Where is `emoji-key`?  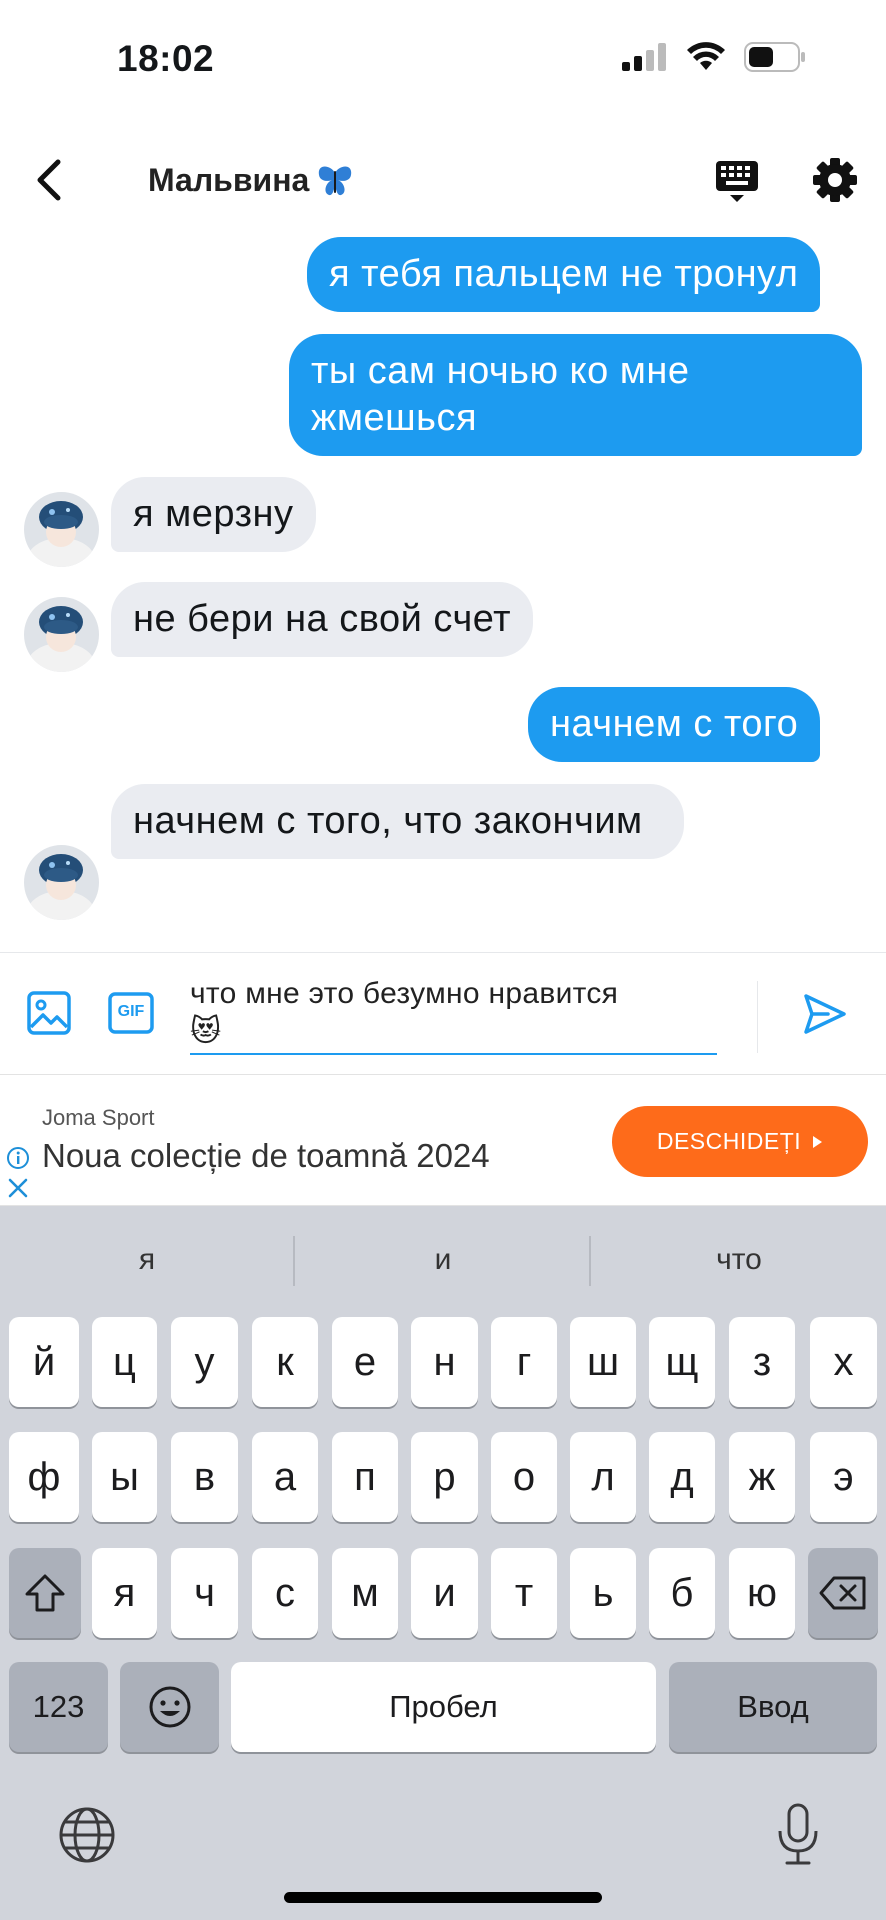 emoji-key is located at coordinates (169, 1707).